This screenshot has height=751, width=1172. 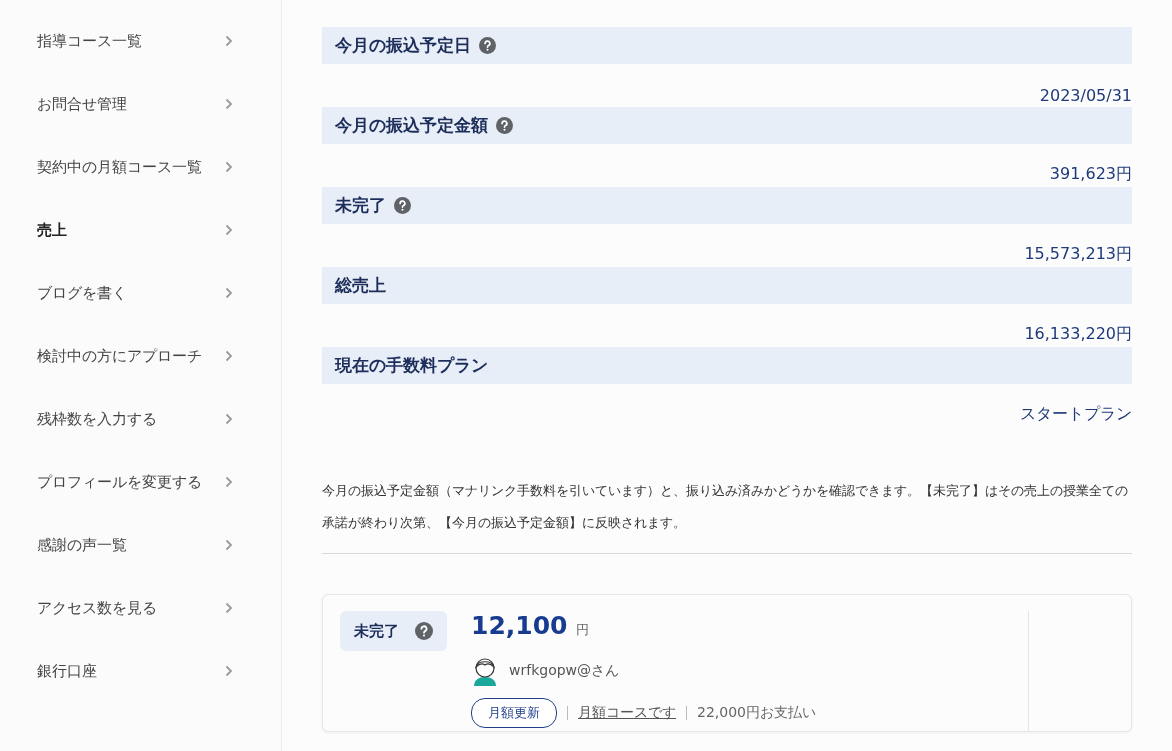 I want to click on amount-text: 12,100, so click(x=519, y=625).